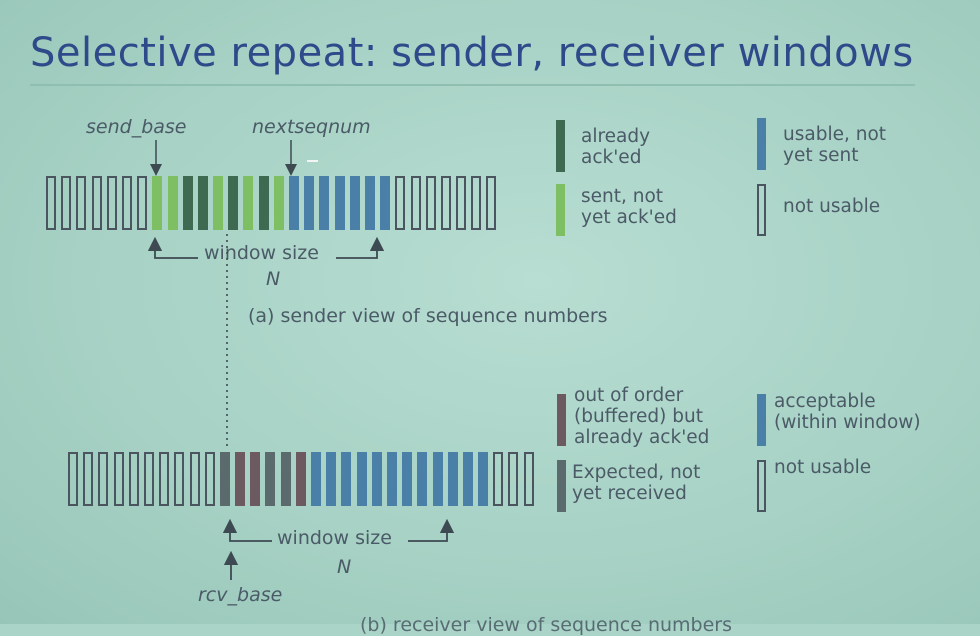 The width and height of the screenshot is (980, 636). What do you see at coordinates (431, 530) in the screenshot?
I see `receiver-window-right-bracket` at bounding box center [431, 530].